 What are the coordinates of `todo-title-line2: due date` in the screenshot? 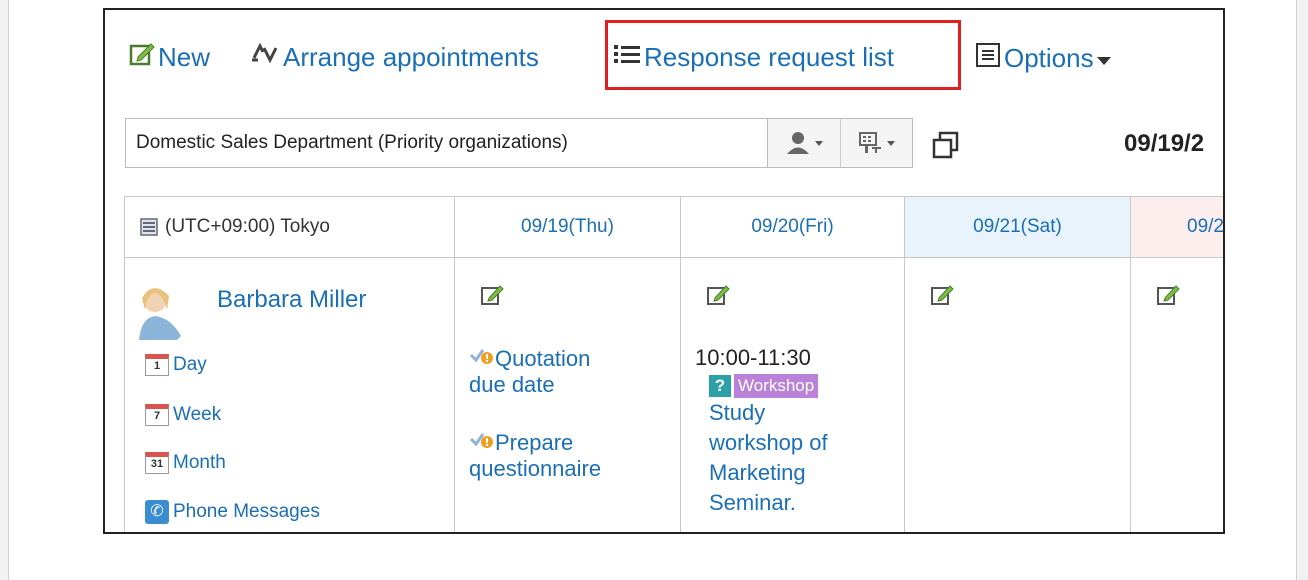 It's located at (512, 384).